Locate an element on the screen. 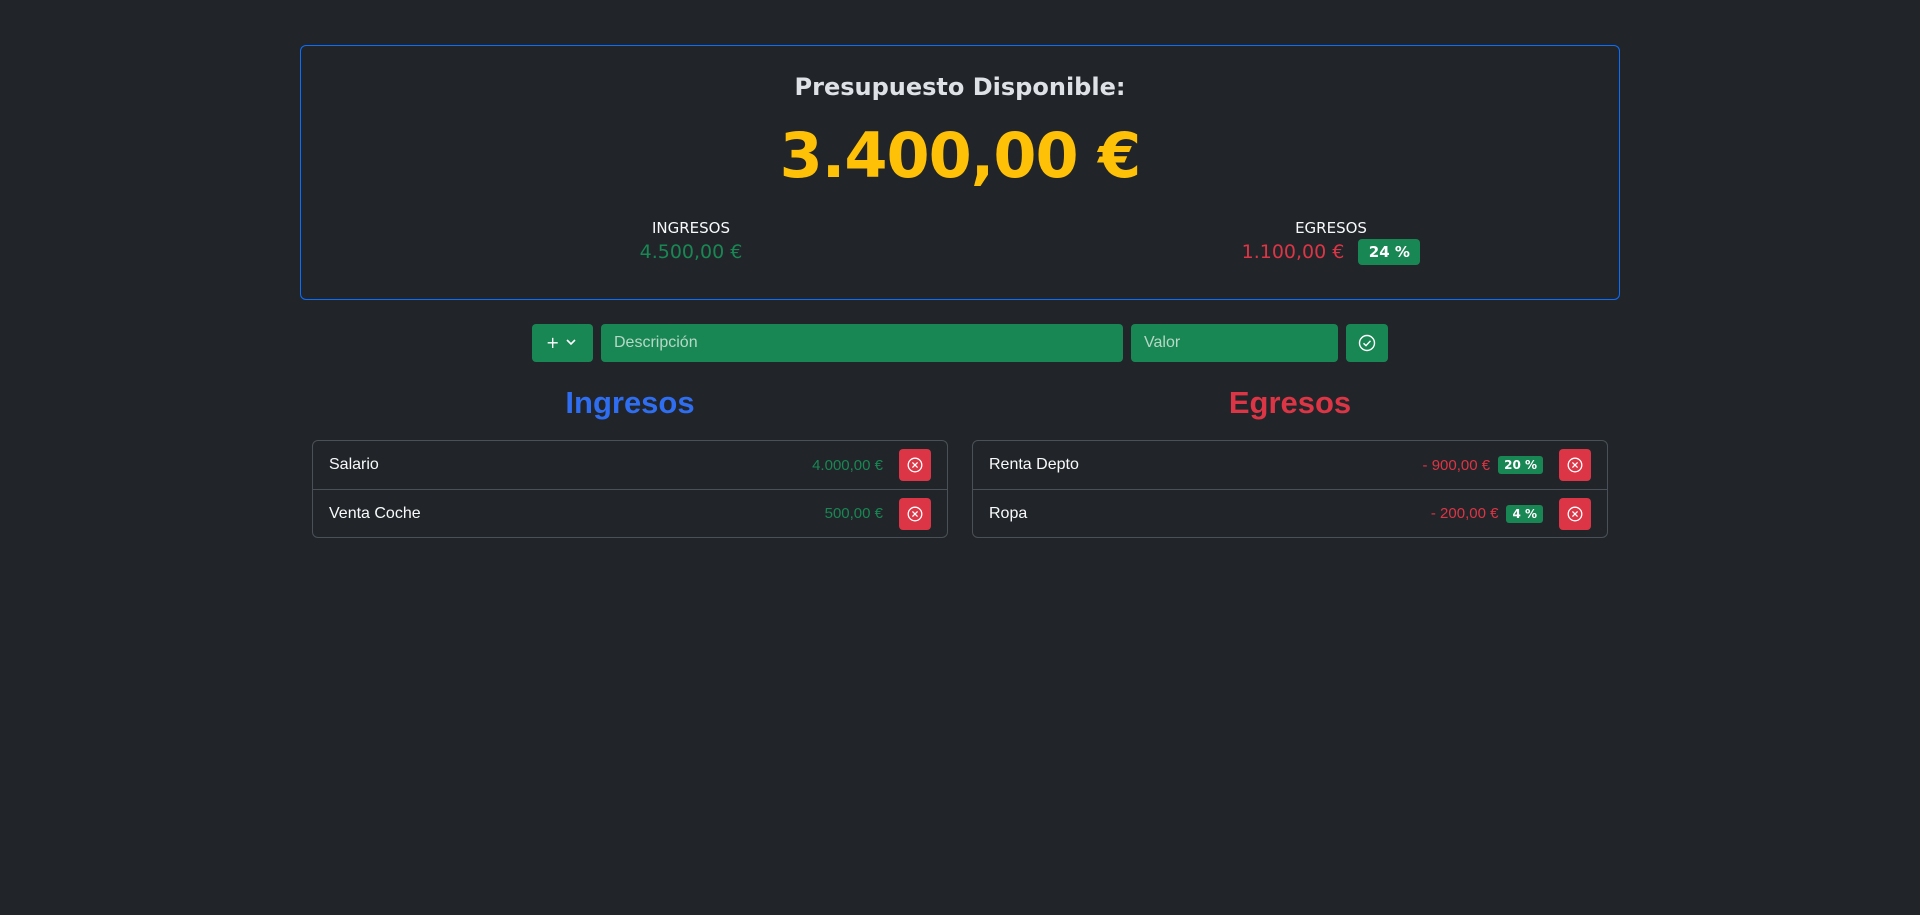  income-summary: INGRESOS 4.500,00 € is located at coordinates (691, 242).